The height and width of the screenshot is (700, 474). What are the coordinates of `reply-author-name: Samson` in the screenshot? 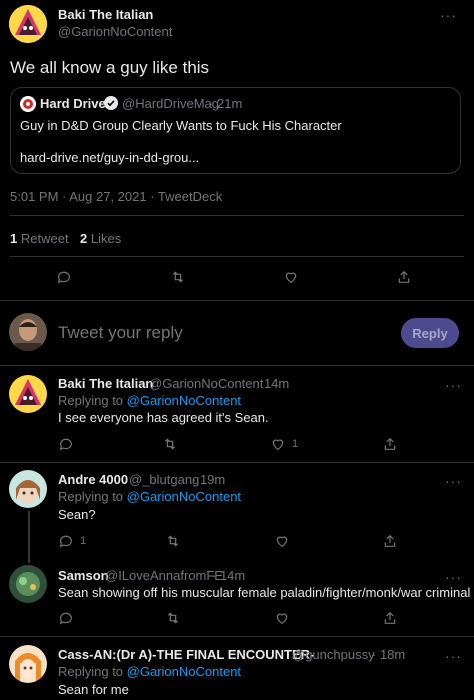 It's located at (83, 575).